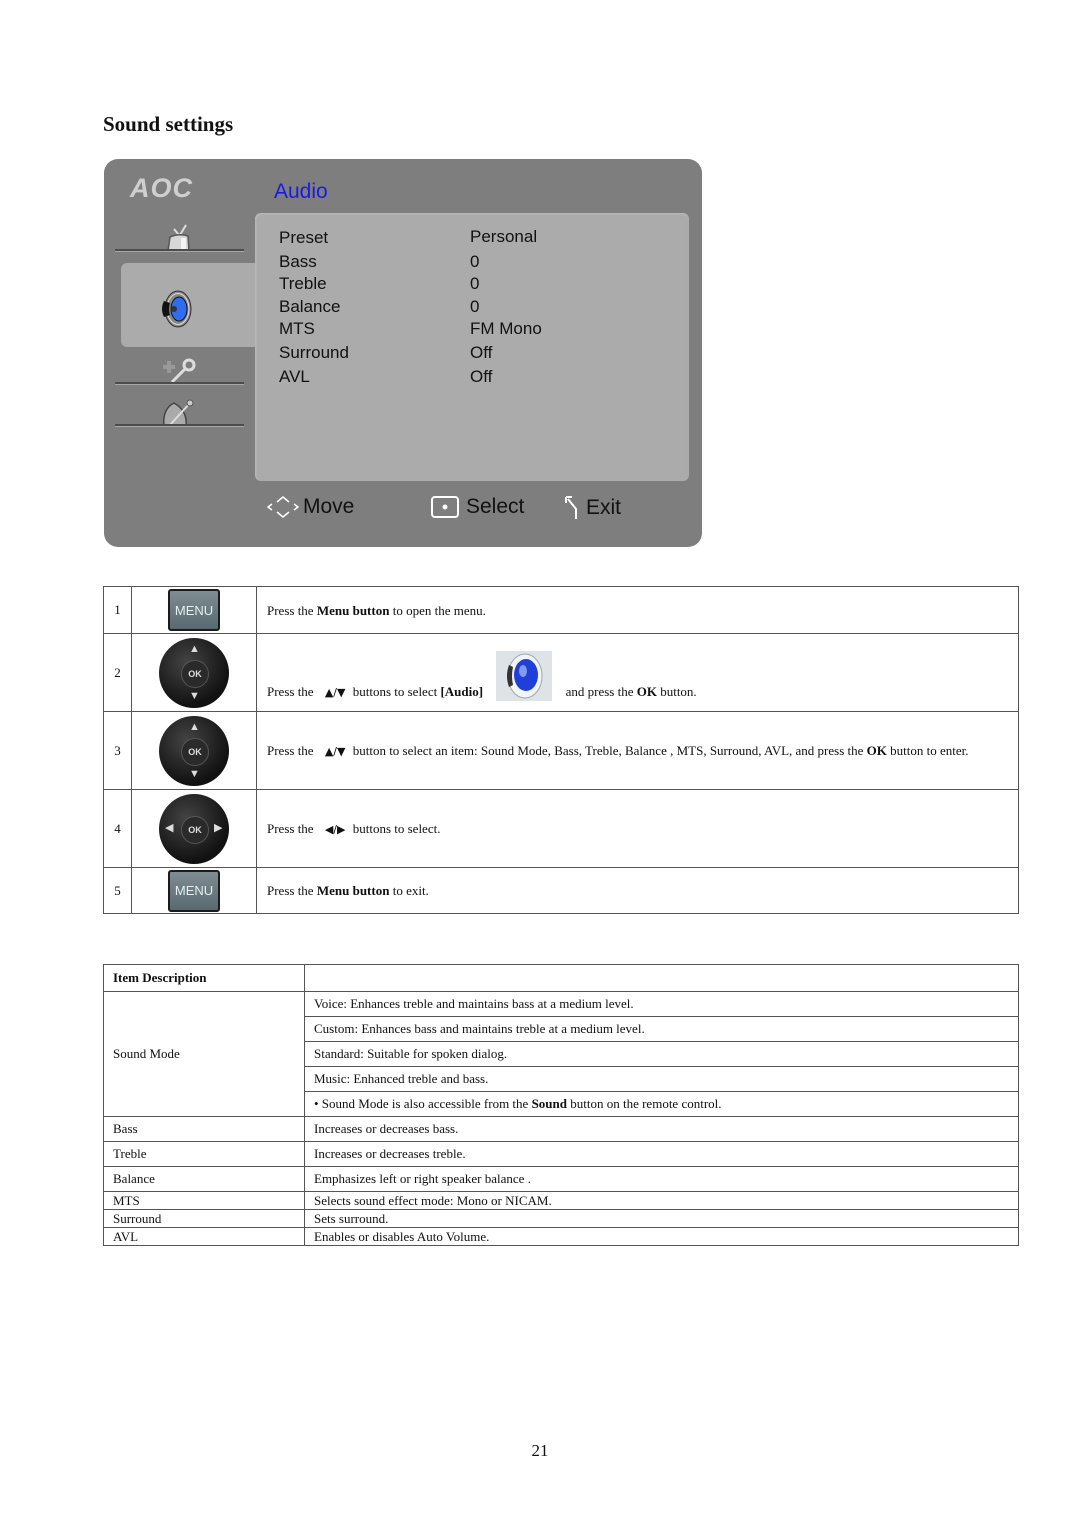 This screenshot has width=1080, height=1527. What do you see at coordinates (661, 1154) in the screenshot?
I see `item-desc: Increases or decreases treble.` at bounding box center [661, 1154].